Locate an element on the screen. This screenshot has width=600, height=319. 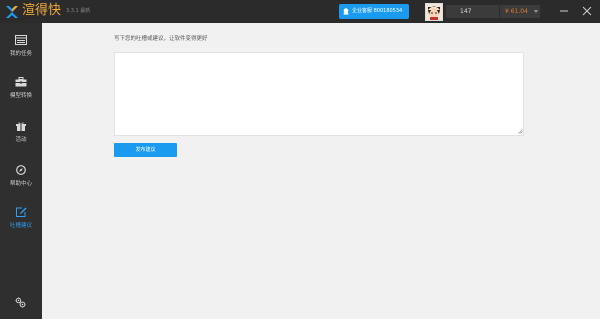
qq-icon is located at coordinates (346, 11).